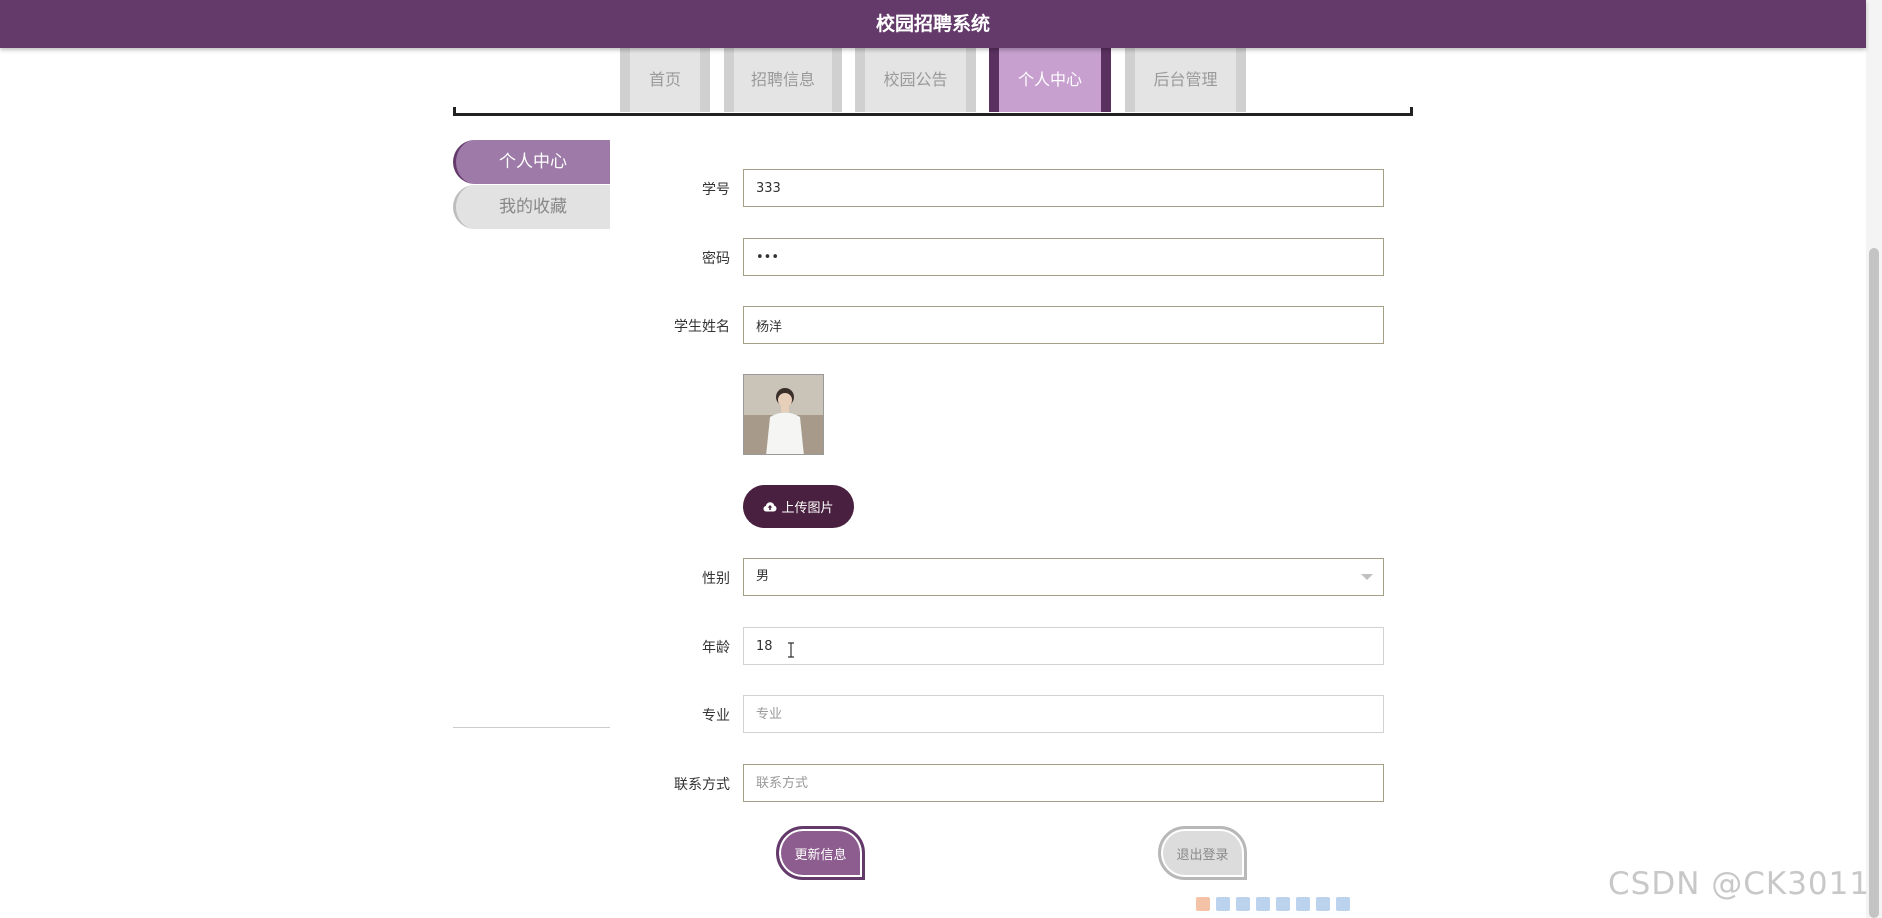 The width and height of the screenshot is (1882, 918). I want to click on student-id-label: 学号, so click(716, 190).